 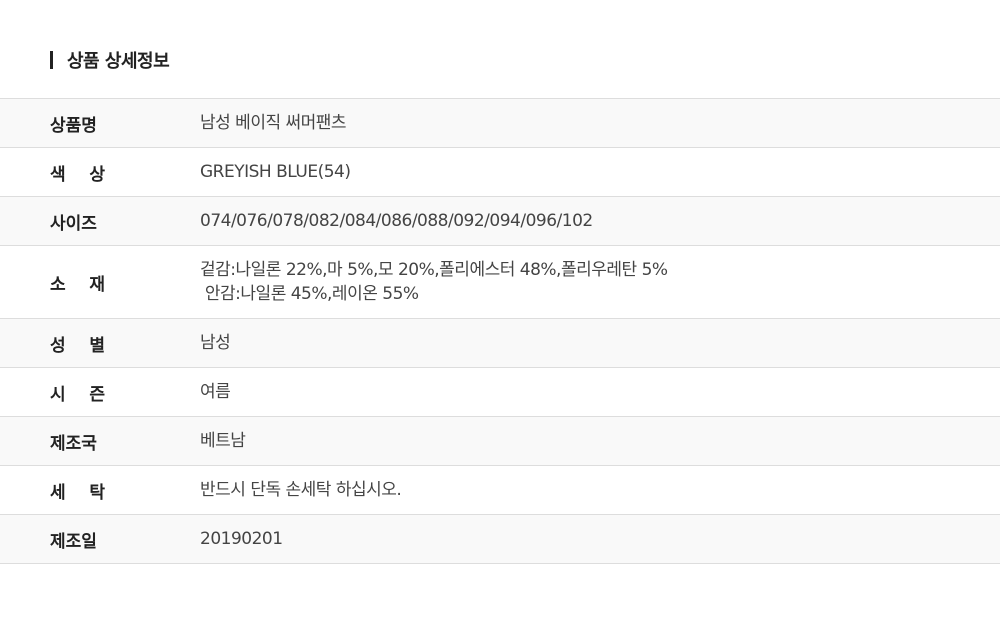 I want to click on spec-value-line: 겉감:나일론 22%,마 5%,모 20%,폴리에스터 48%,폴리우레탄 5%, so click(x=434, y=270).